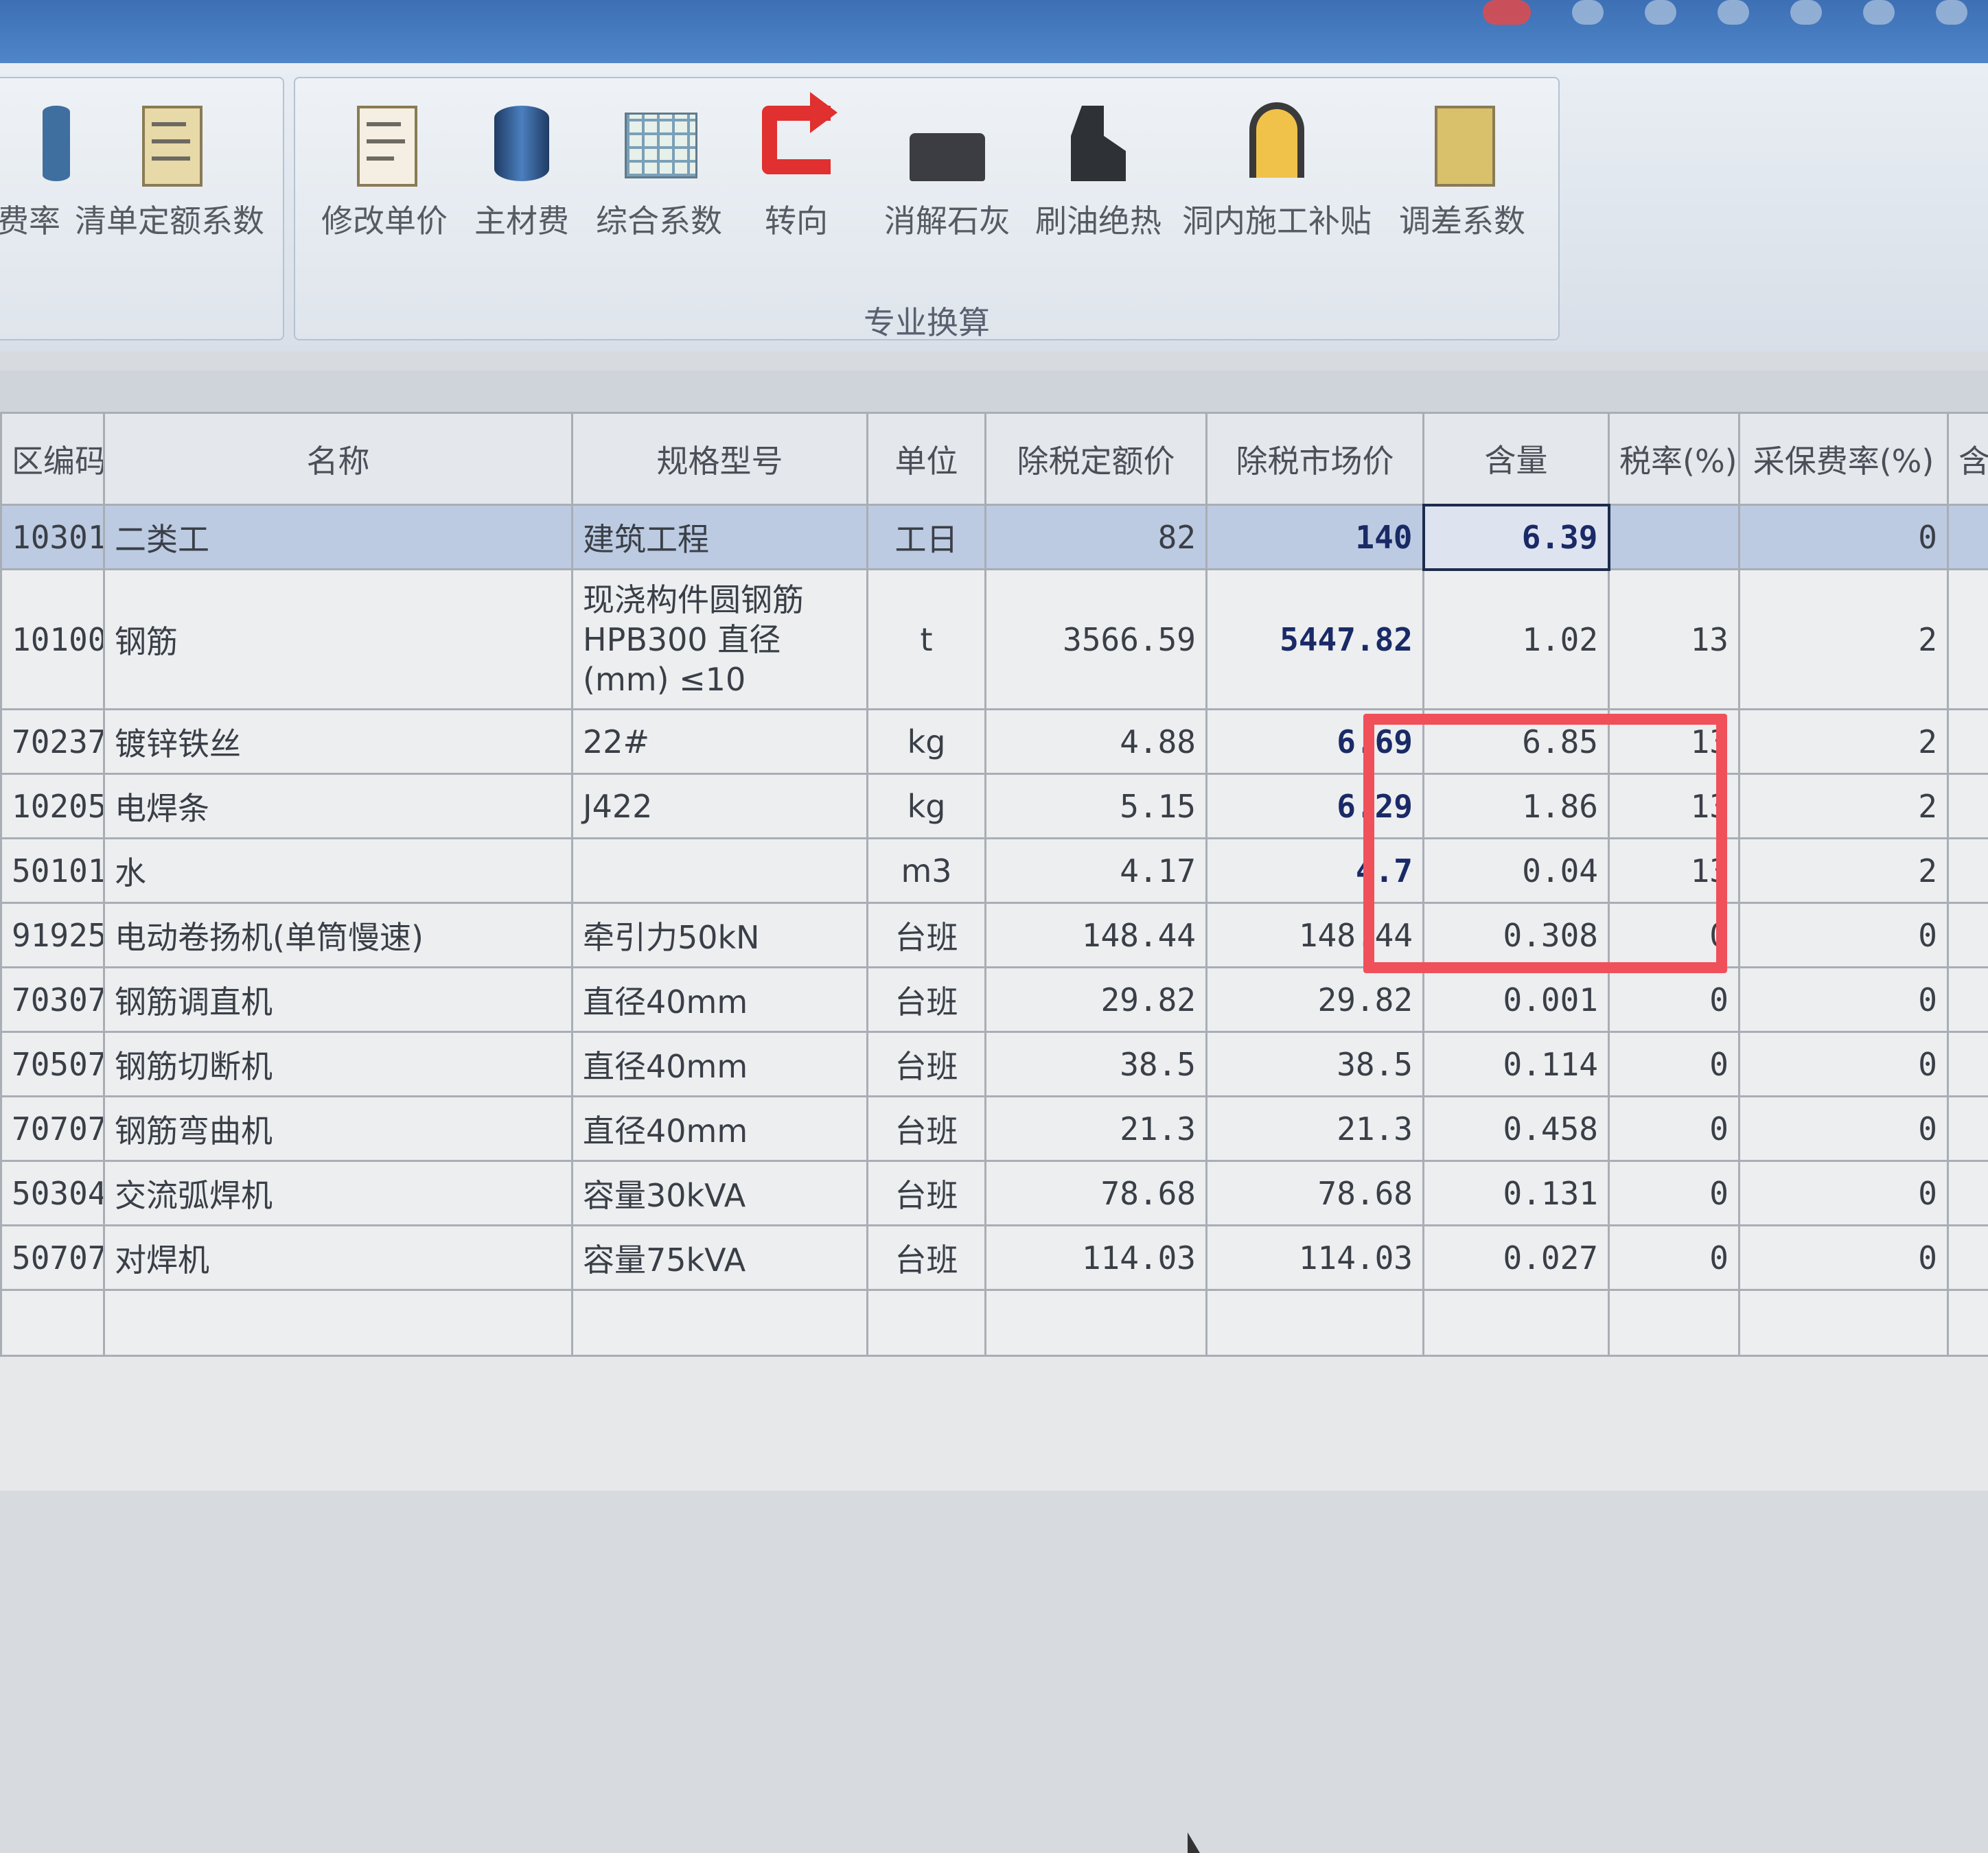  What do you see at coordinates (338, 871) in the screenshot?
I see `cell-name: 水` at bounding box center [338, 871].